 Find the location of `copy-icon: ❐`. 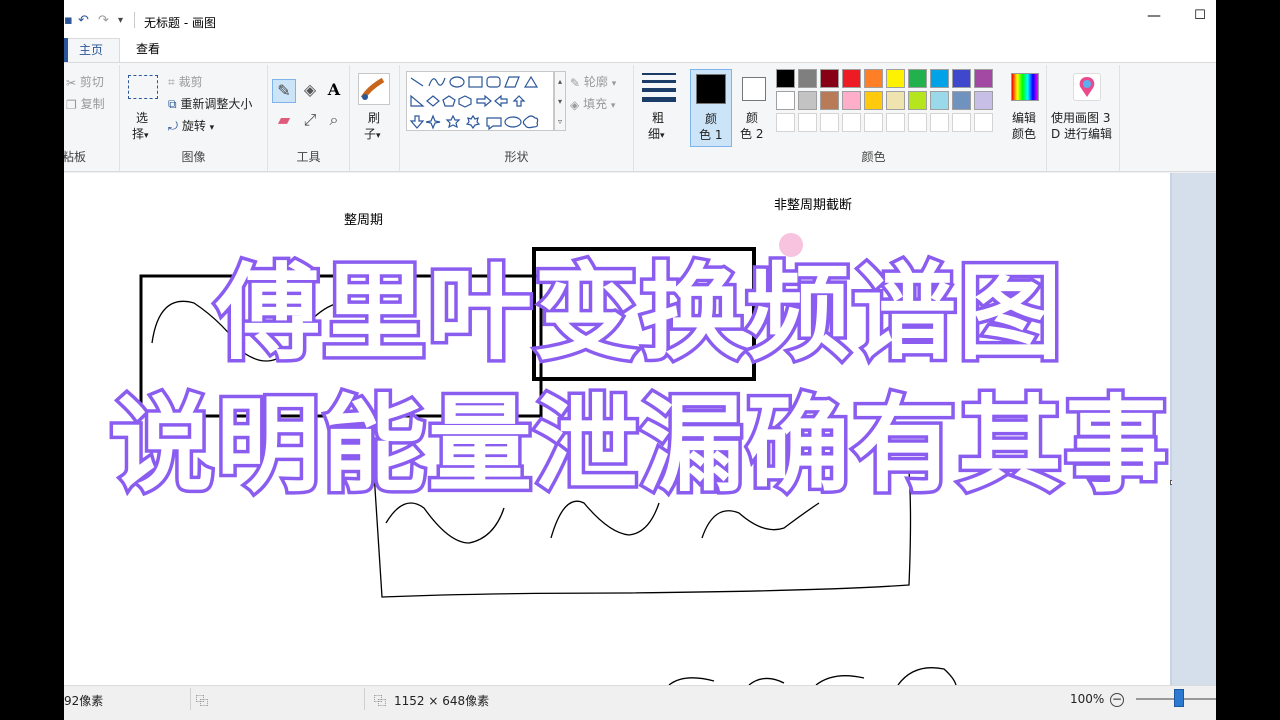

copy-icon: ❐ is located at coordinates (71, 104).